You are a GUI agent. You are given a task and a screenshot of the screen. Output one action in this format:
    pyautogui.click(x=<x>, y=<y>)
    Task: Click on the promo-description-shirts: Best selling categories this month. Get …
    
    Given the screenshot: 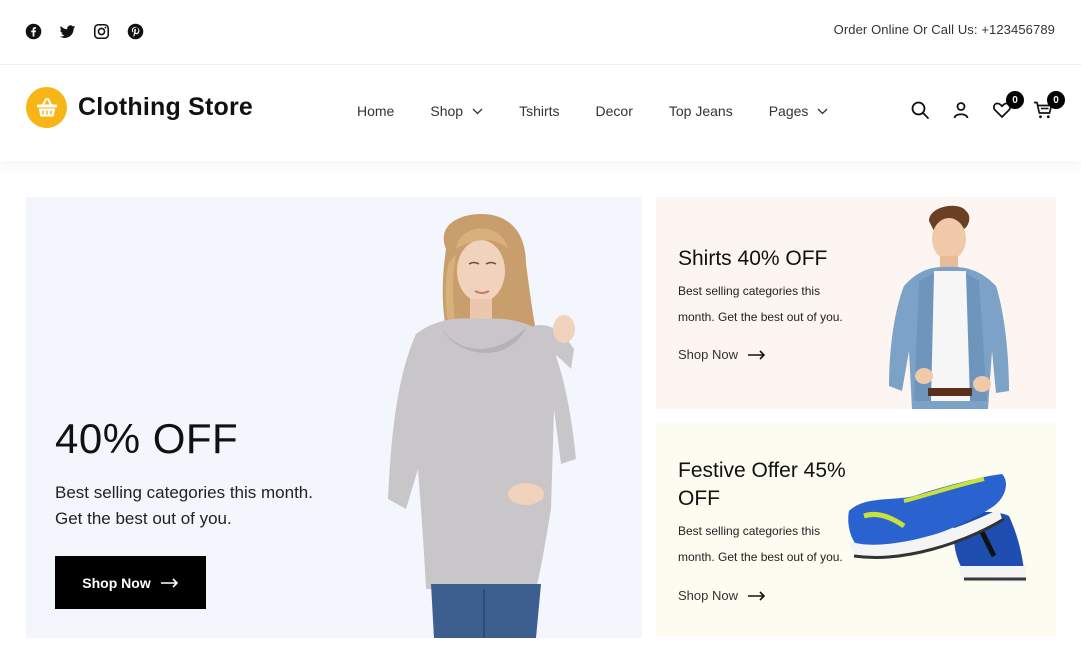 What is the action you would take?
    pyautogui.click(x=760, y=304)
    